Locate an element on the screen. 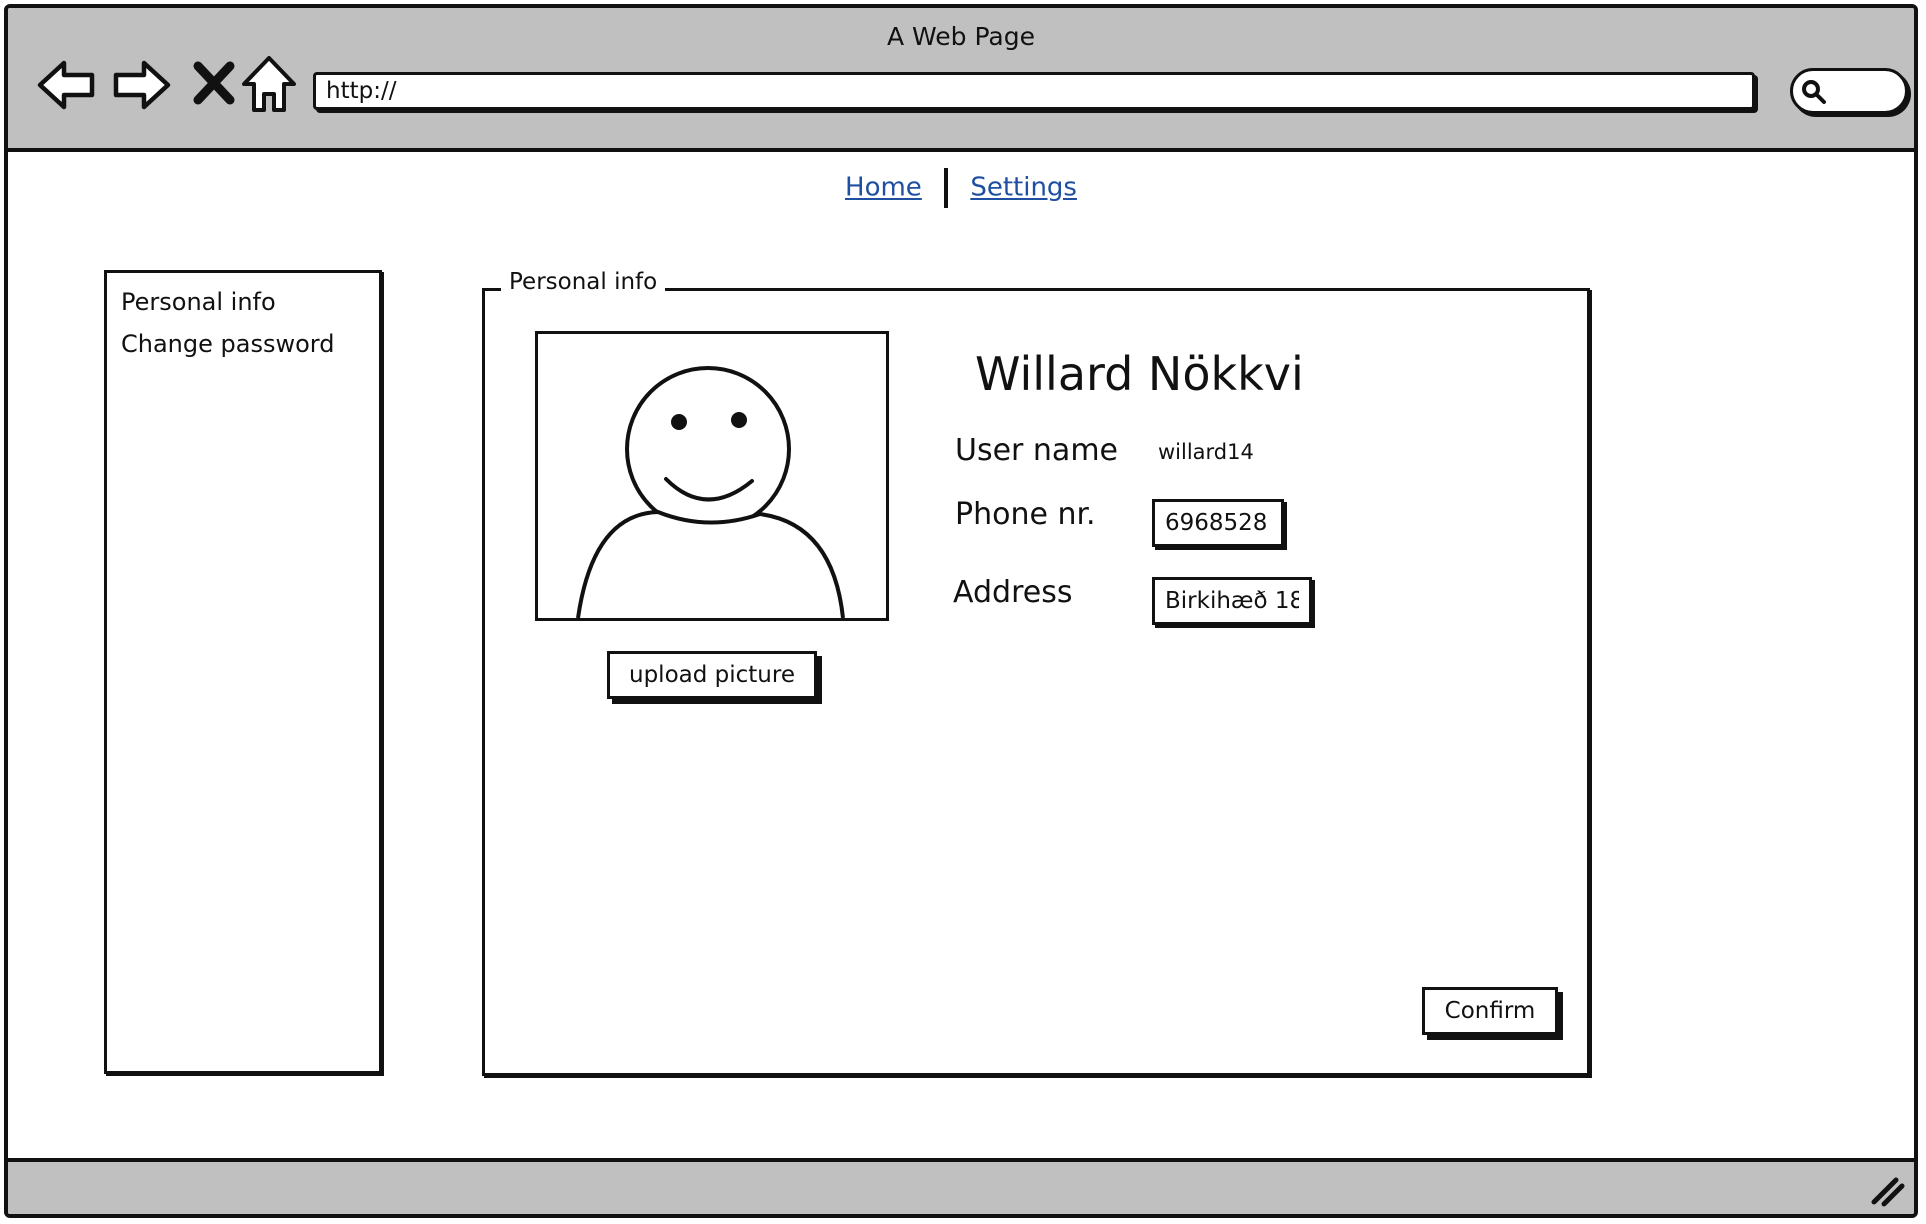 The height and width of the screenshot is (1224, 1926). address-bar is located at coordinates (1034, 91).